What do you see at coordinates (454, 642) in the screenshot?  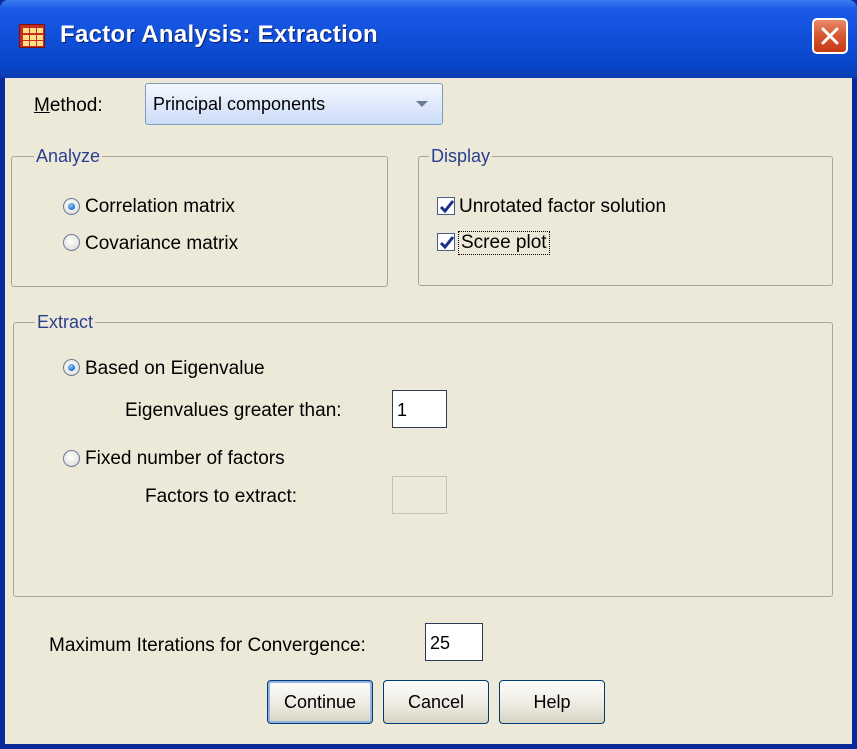 I see `max-iterations-input: 25` at bounding box center [454, 642].